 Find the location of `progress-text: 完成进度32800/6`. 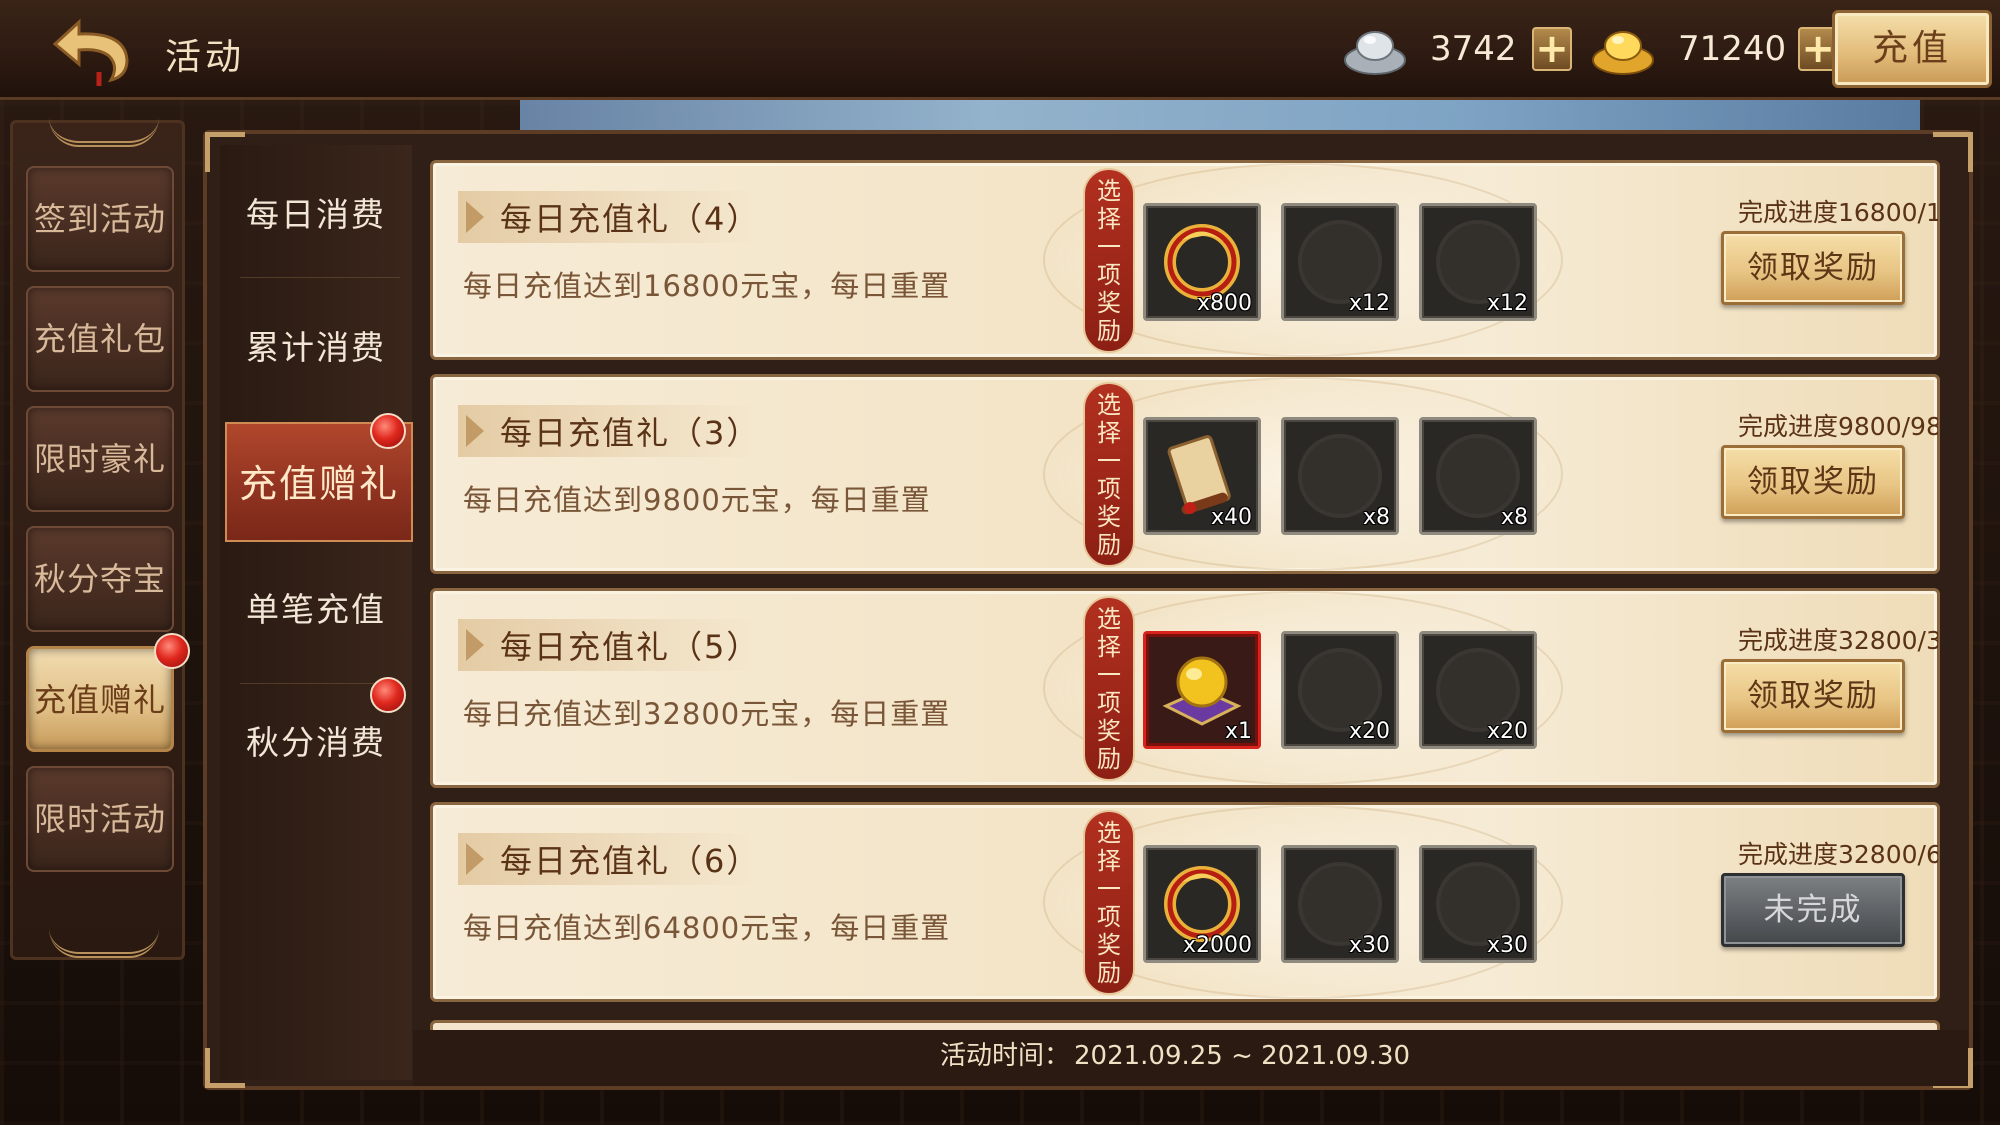

progress-text: 完成进度32800/6 is located at coordinates (1838, 854).